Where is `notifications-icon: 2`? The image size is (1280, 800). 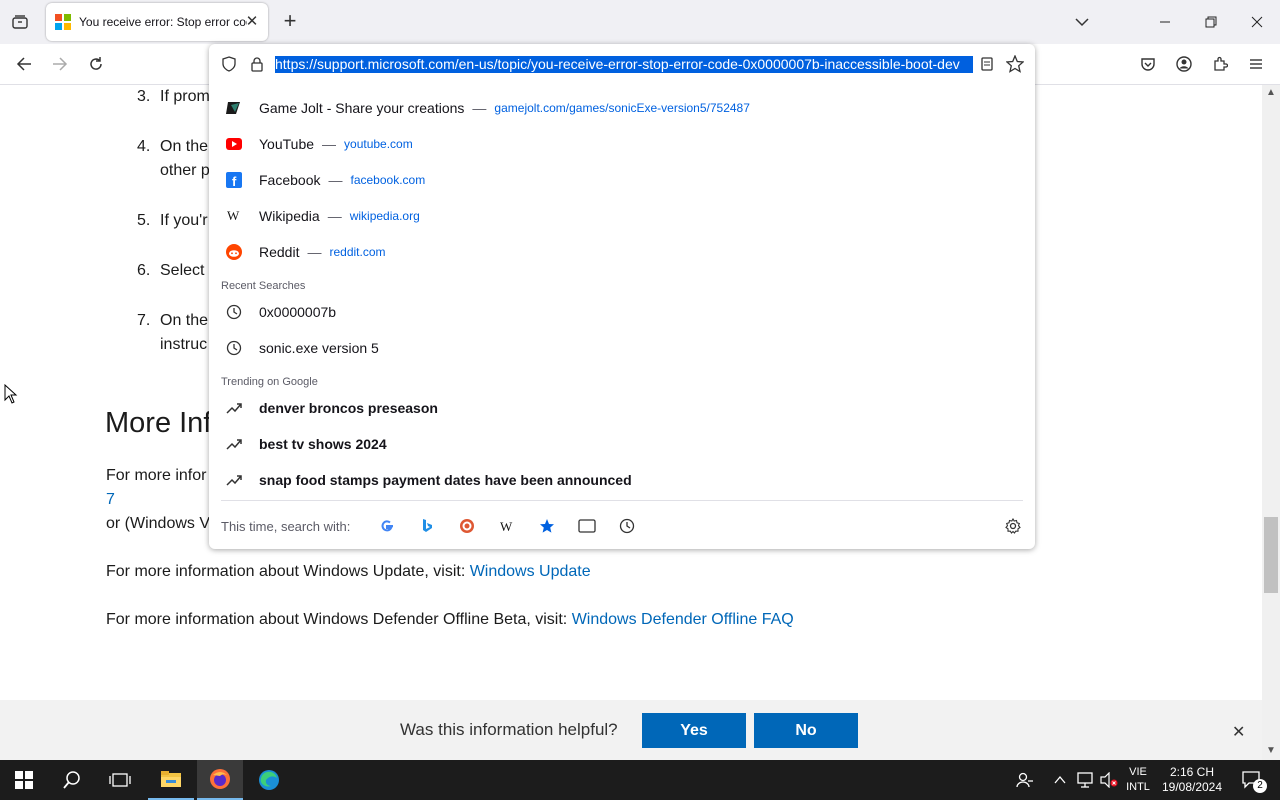 notifications-icon: 2 is located at coordinates (1252, 780).